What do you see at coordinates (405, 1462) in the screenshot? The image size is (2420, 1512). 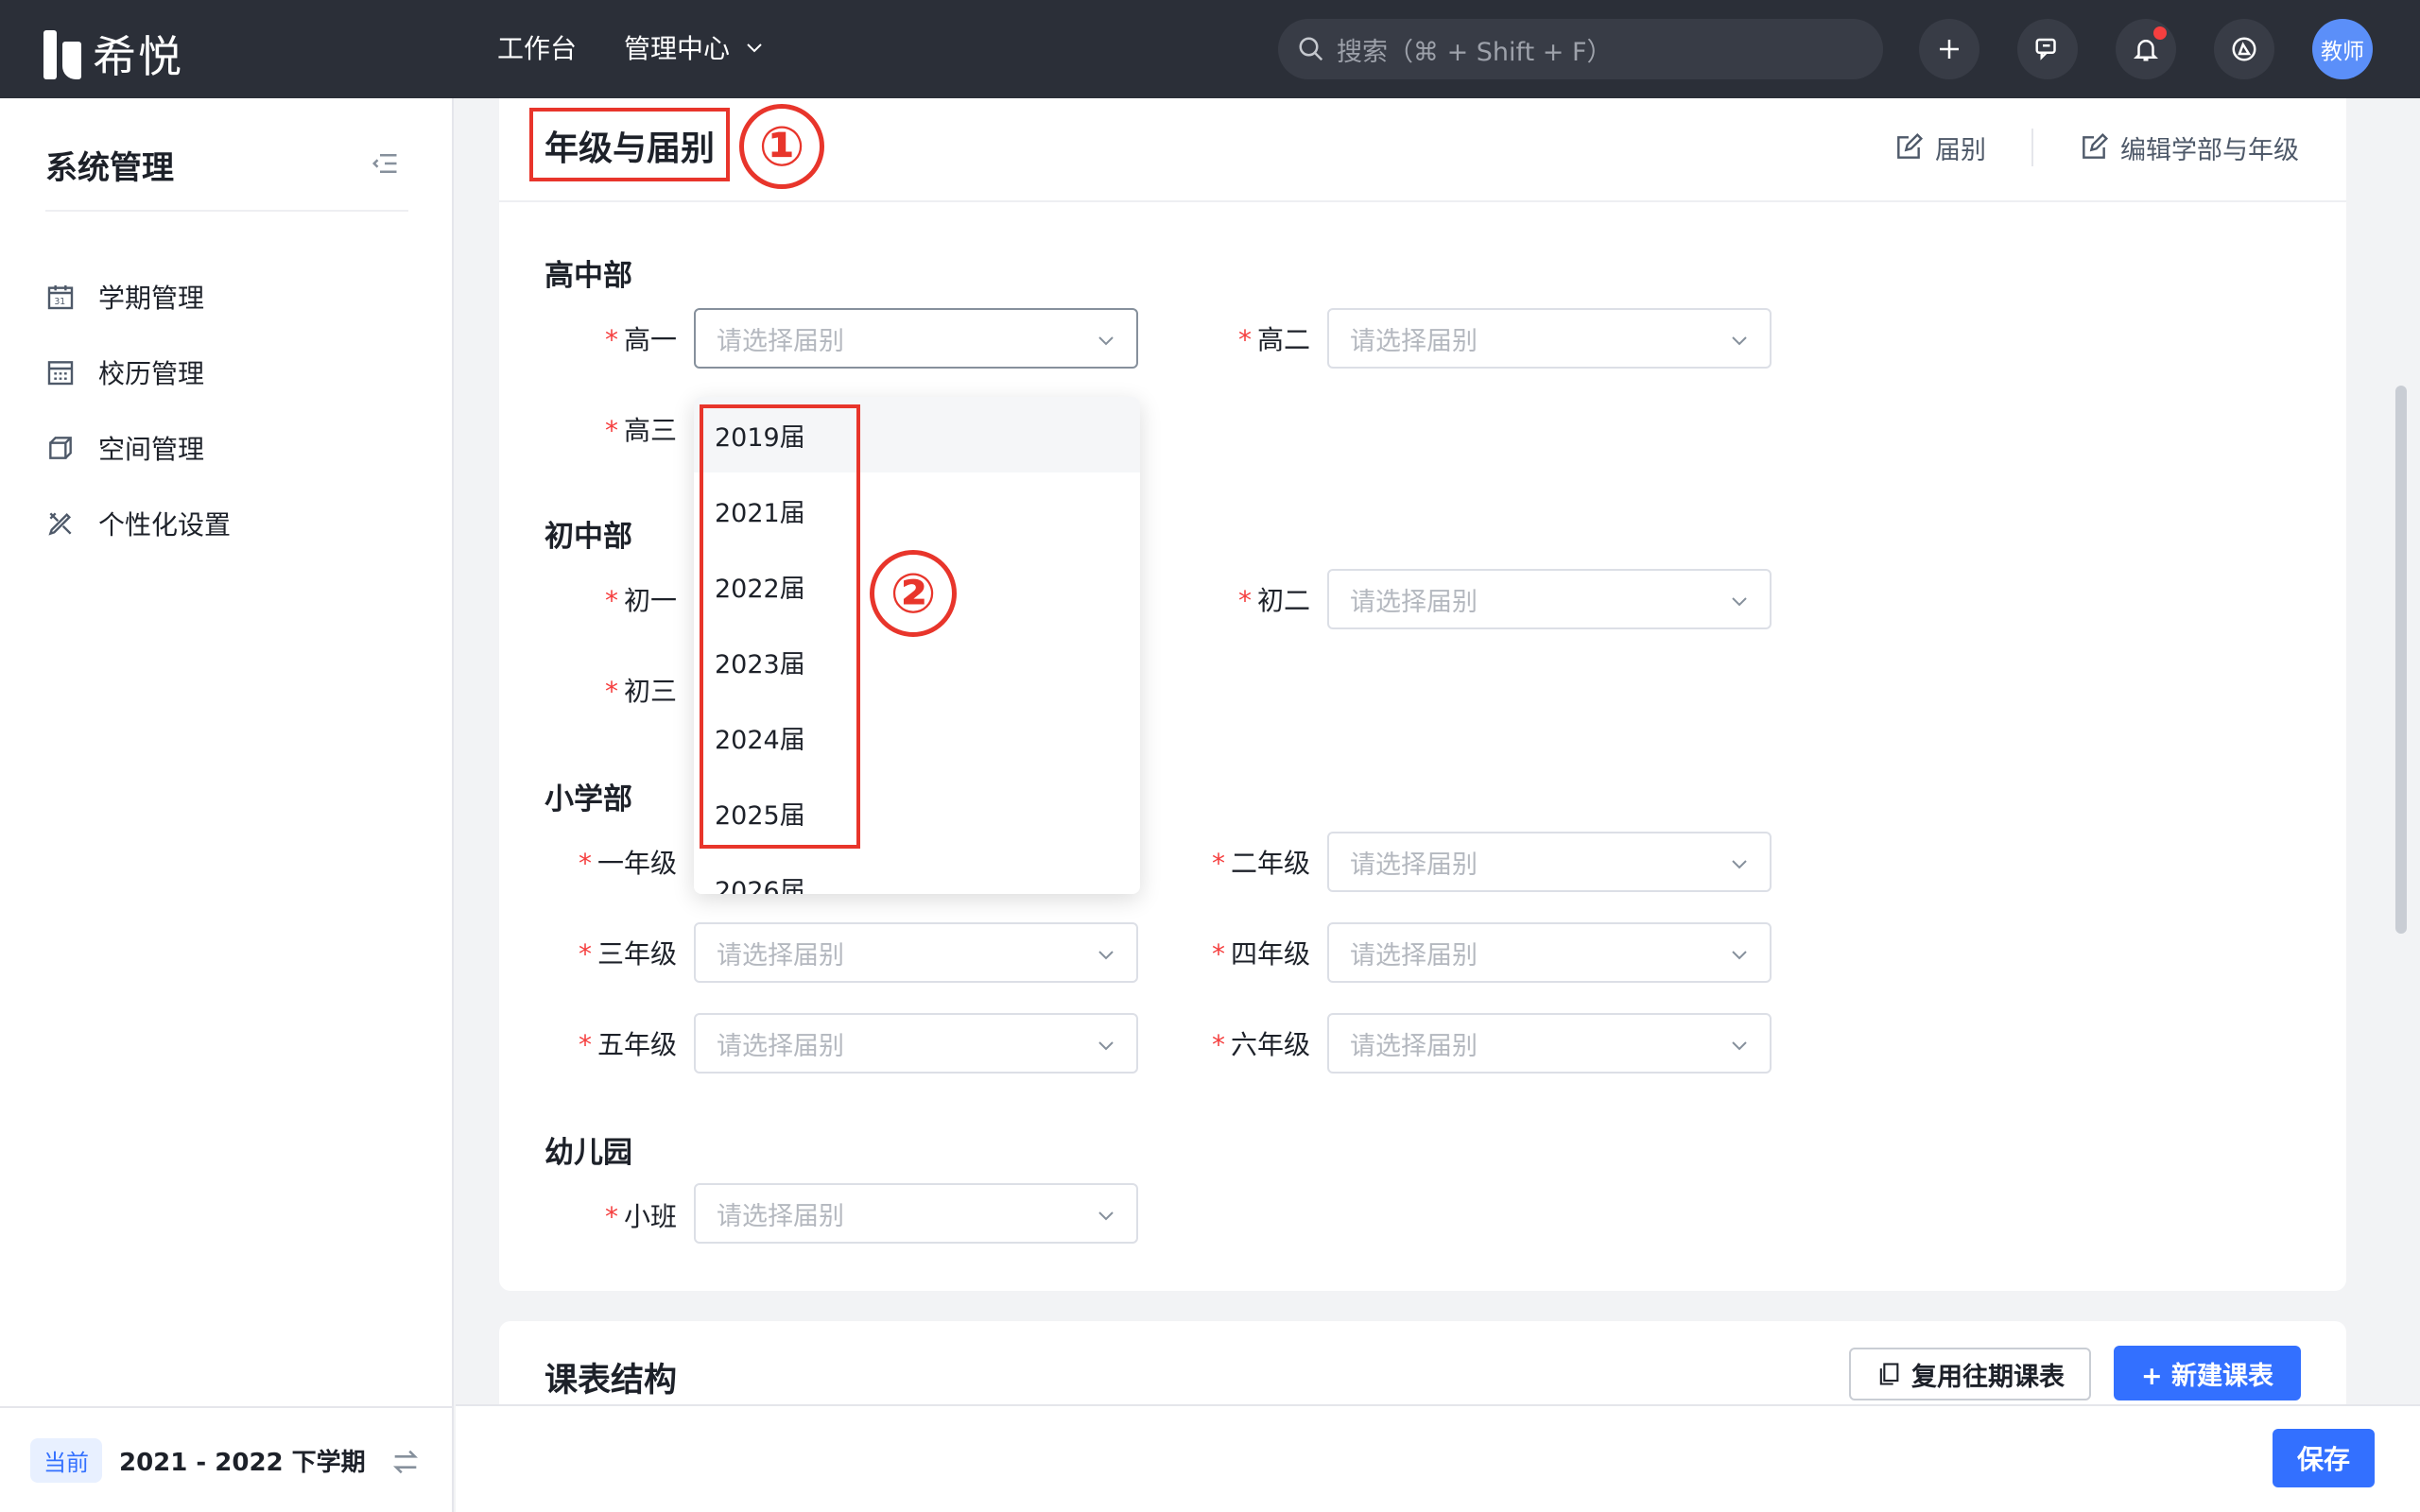 I see `swap-icon` at bounding box center [405, 1462].